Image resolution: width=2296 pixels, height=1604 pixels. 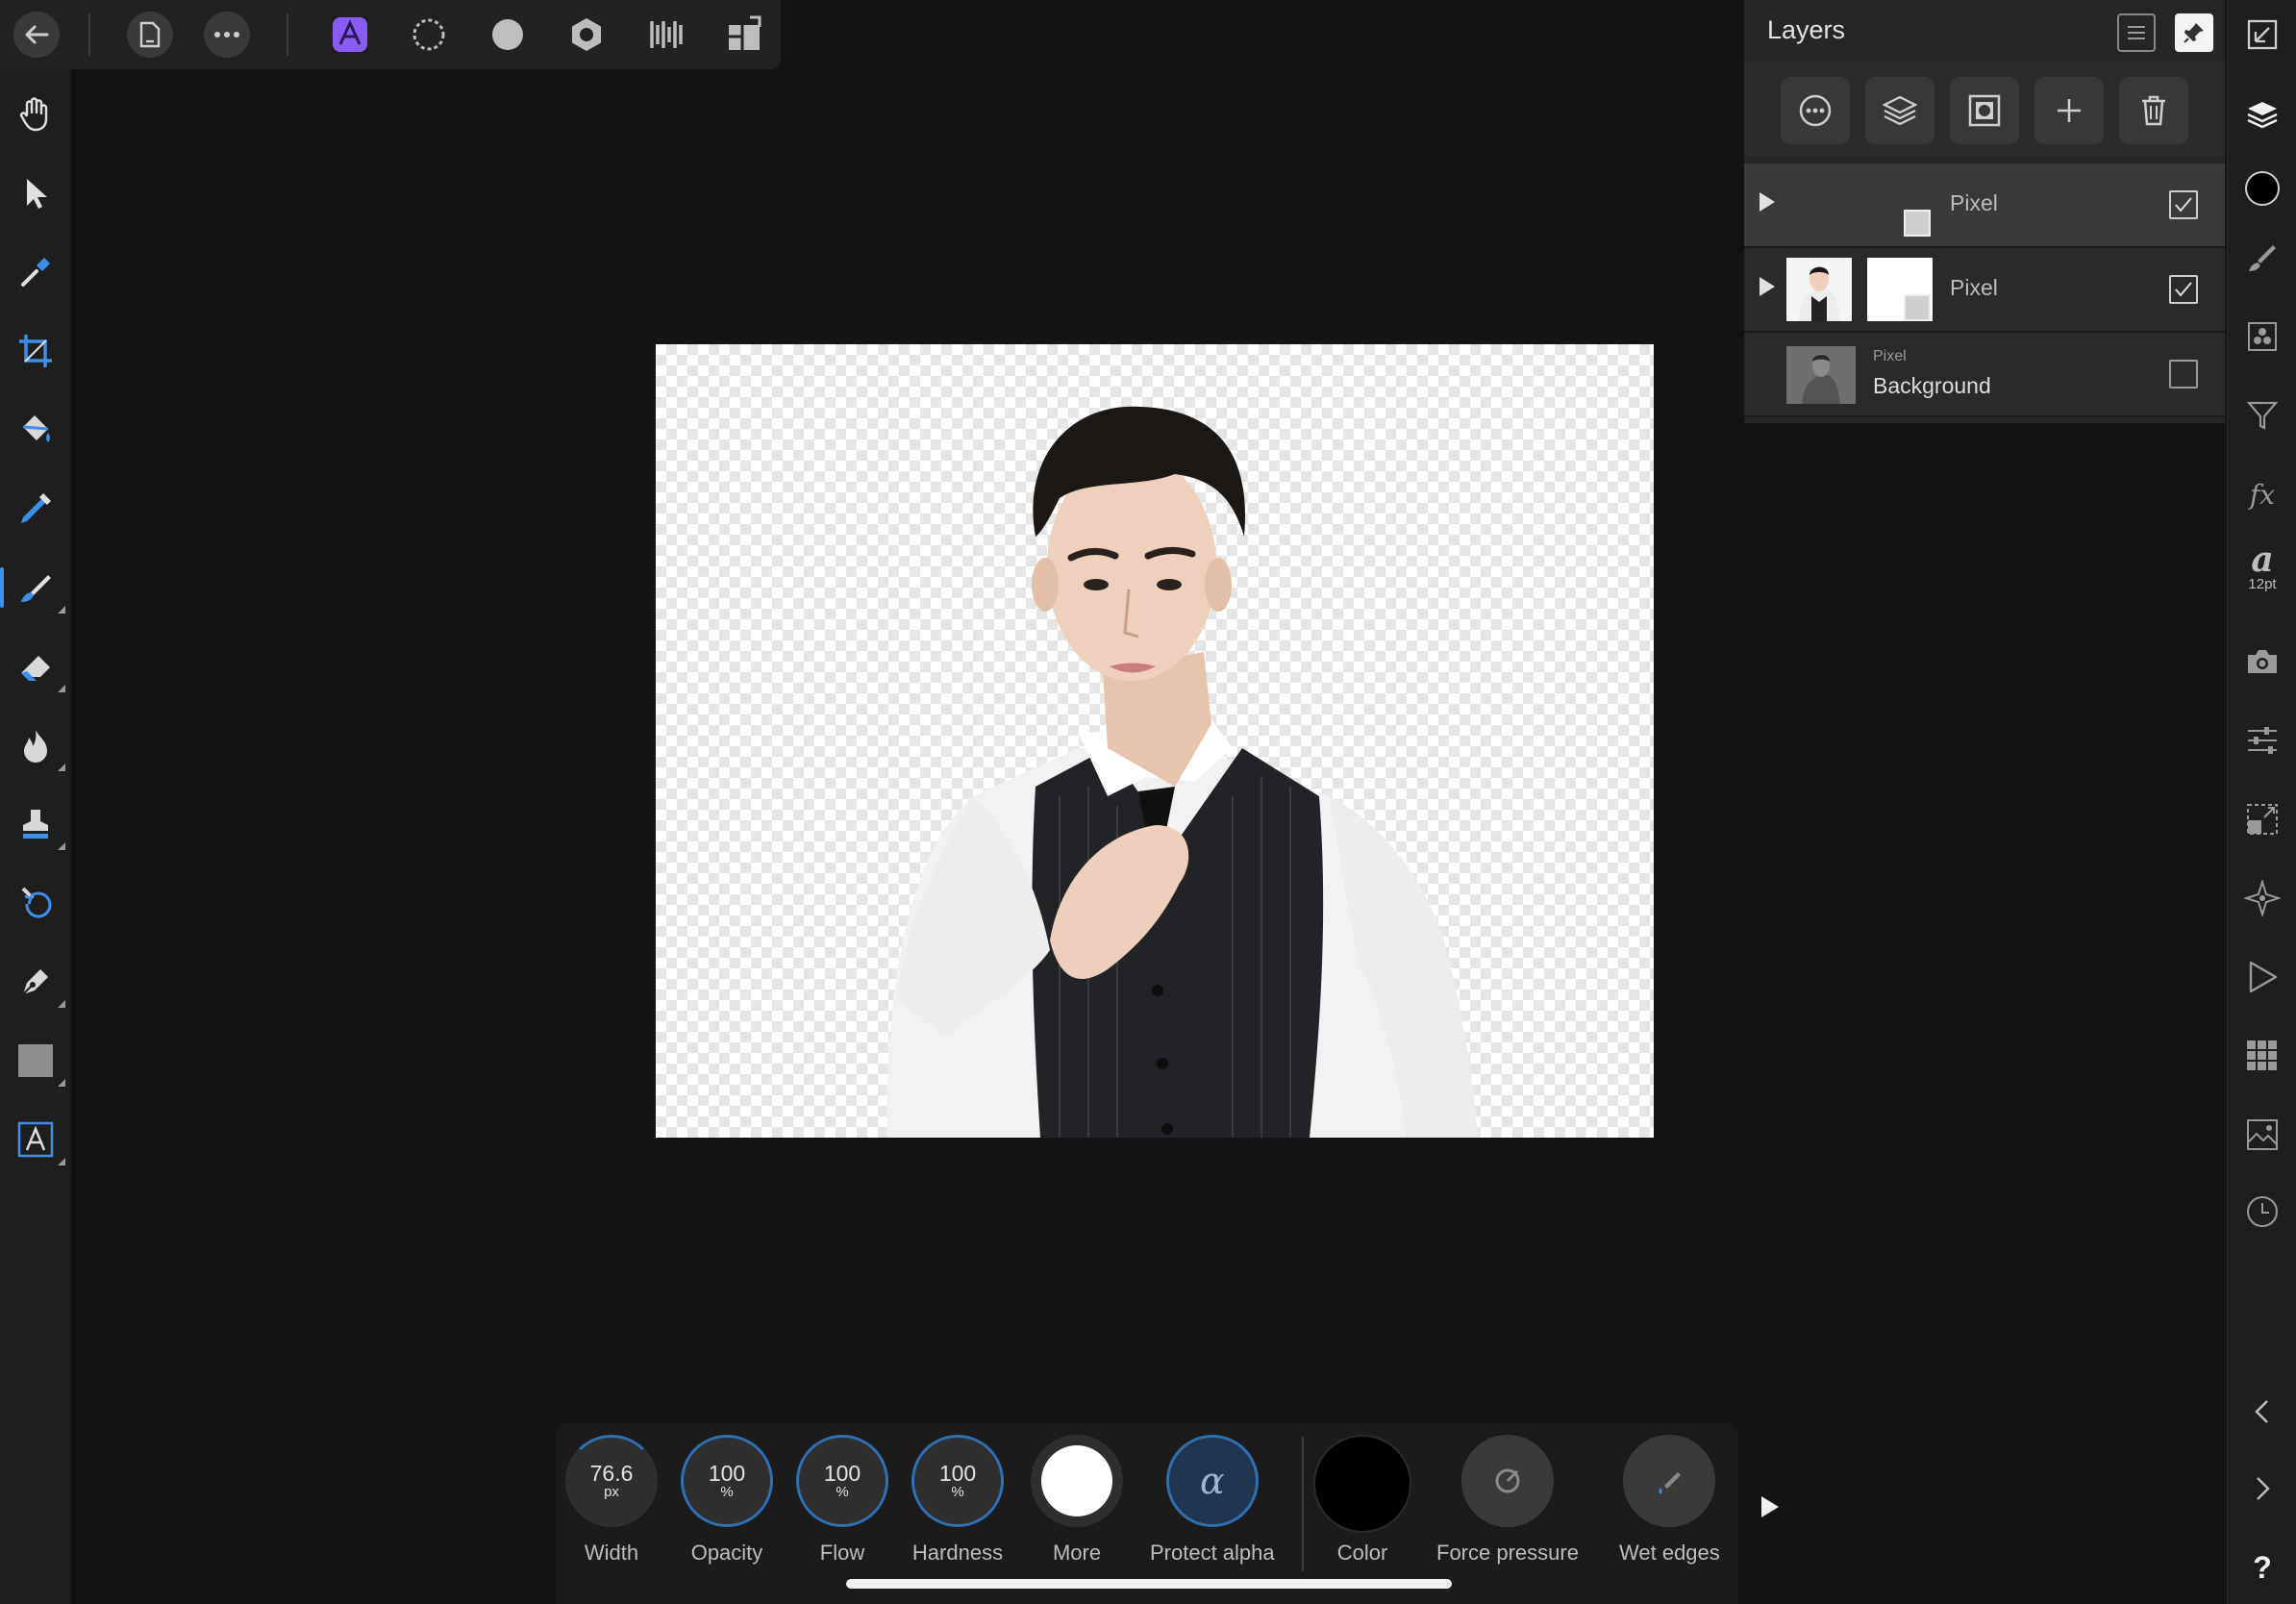 What do you see at coordinates (1077, 1553) in the screenshot?
I see `more-label: More` at bounding box center [1077, 1553].